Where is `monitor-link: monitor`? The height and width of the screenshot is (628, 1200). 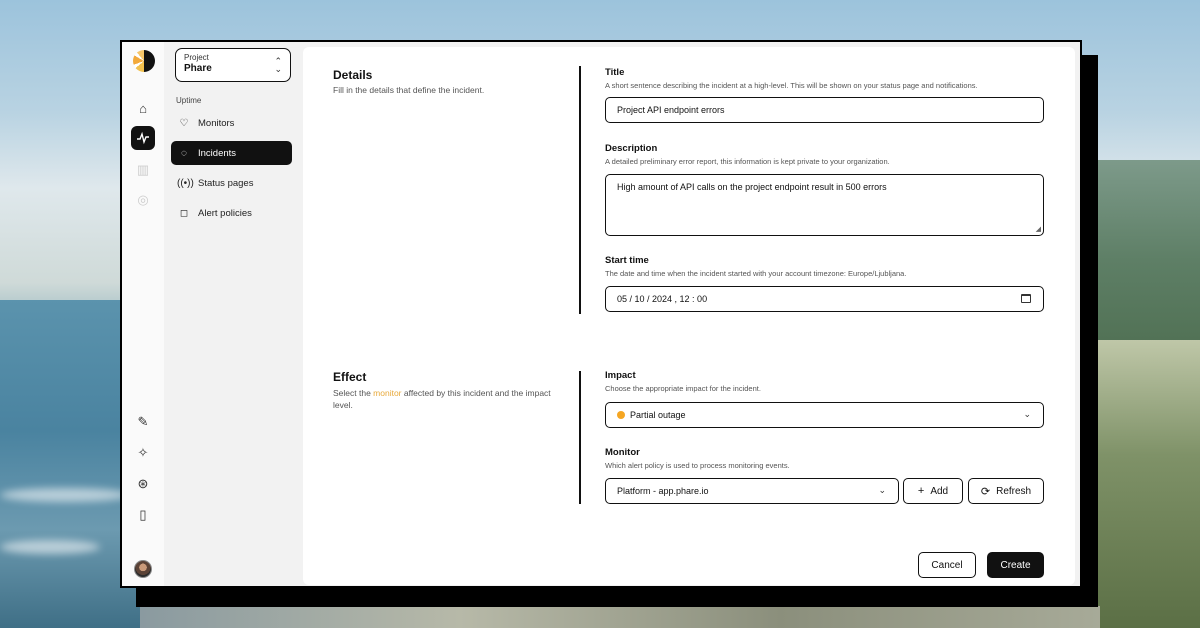 monitor-link: monitor is located at coordinates (387, 393).